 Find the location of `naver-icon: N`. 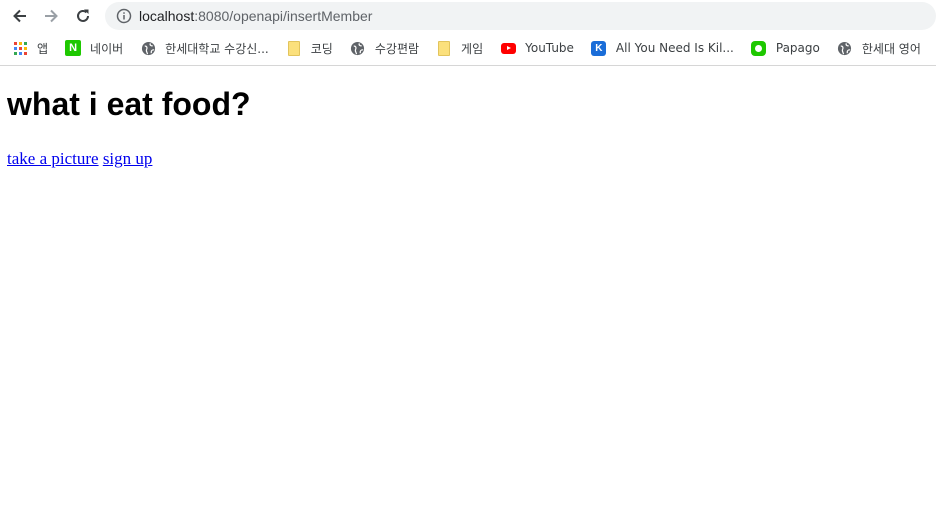

naver-icon: N is located at coordinates (73, 48).